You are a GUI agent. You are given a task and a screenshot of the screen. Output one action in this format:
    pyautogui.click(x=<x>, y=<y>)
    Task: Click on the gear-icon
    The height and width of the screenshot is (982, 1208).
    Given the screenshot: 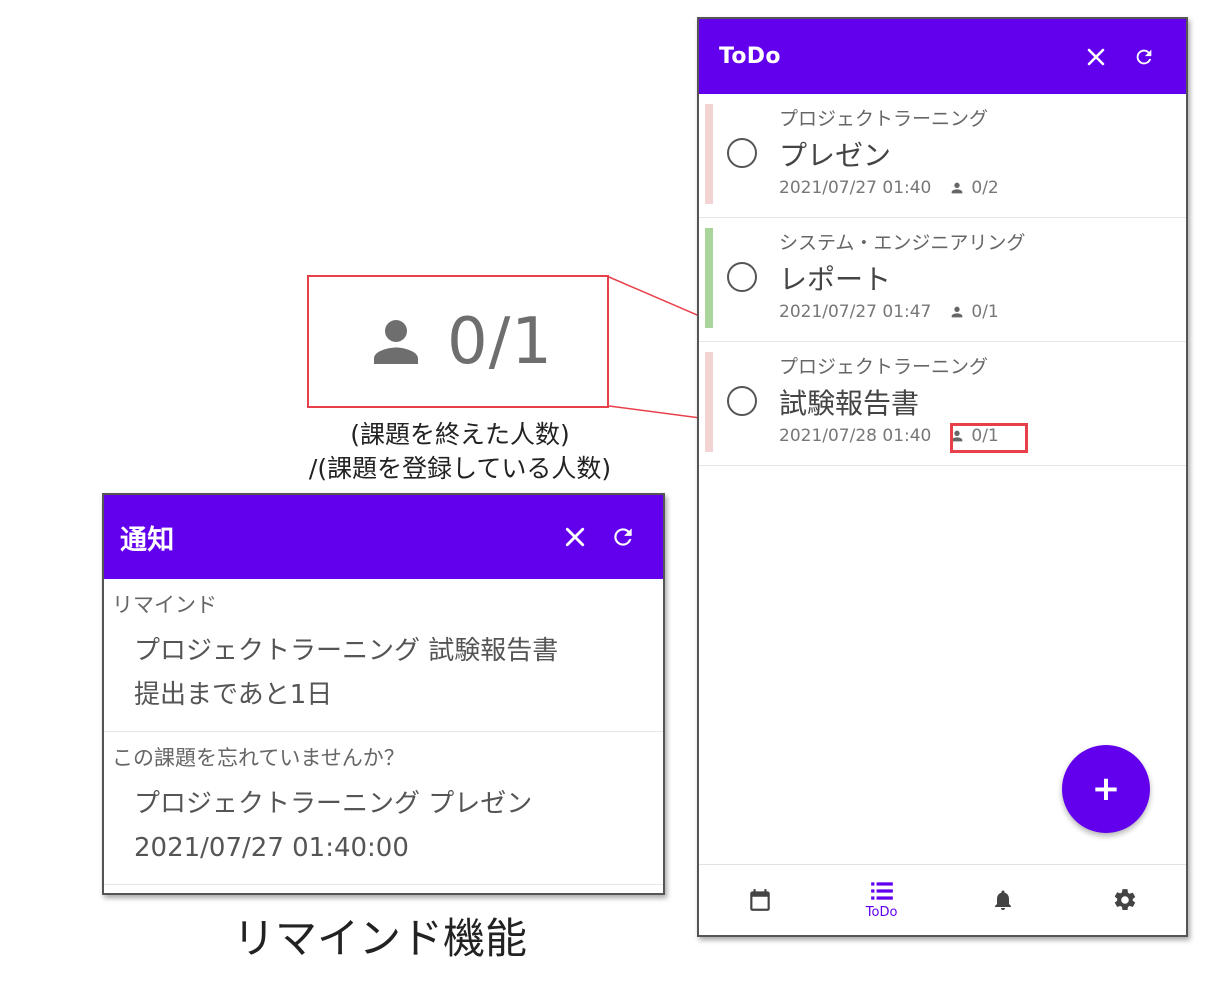 What is the action you would take?
    pyautogui.click(x=1125, y=900)
    